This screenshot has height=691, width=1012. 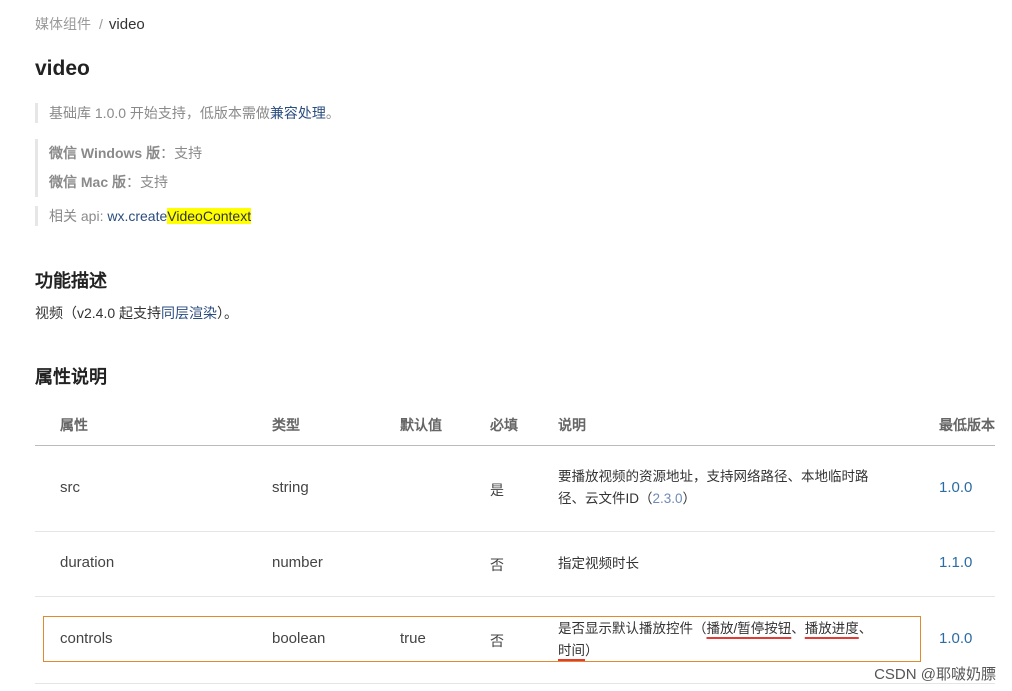 I want to click on prop-desc: 要播放视频的资源地址，支持网络路径、本地临时路 径、云文件ID（2.3.0）, so click(x=728, y=488).